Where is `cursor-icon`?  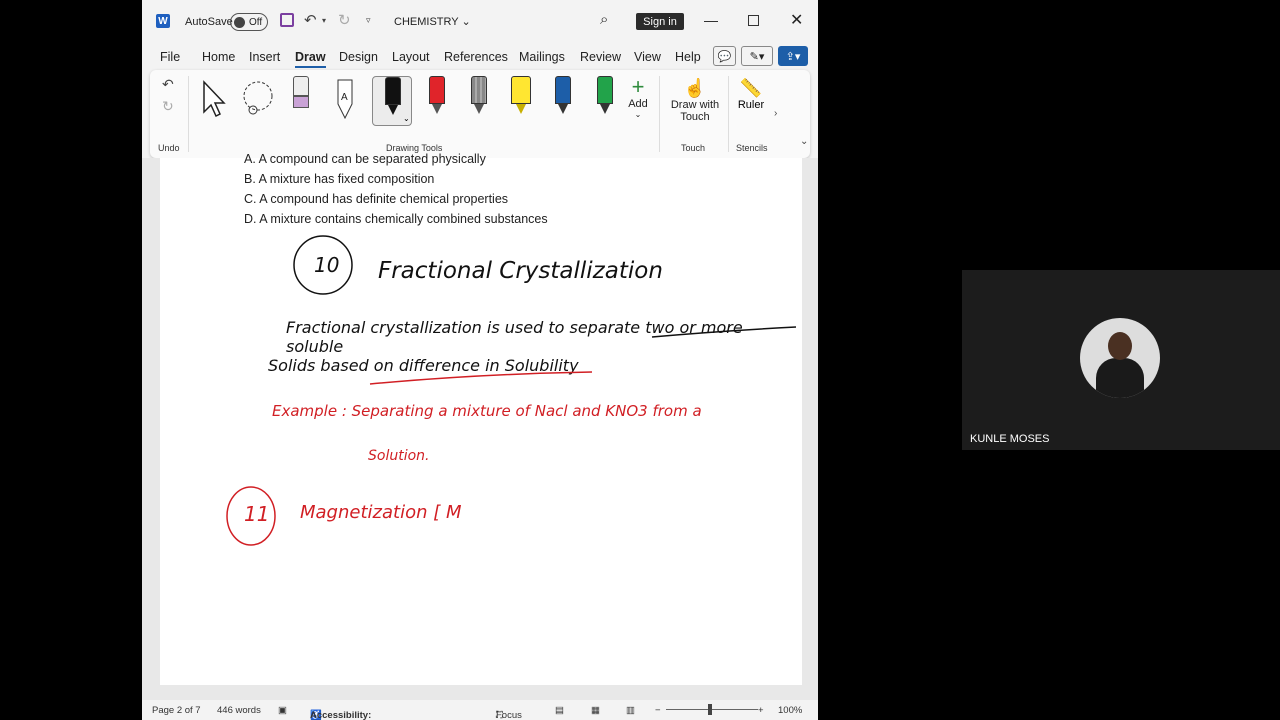
cursor-icon is located at coordinates (214, 99).